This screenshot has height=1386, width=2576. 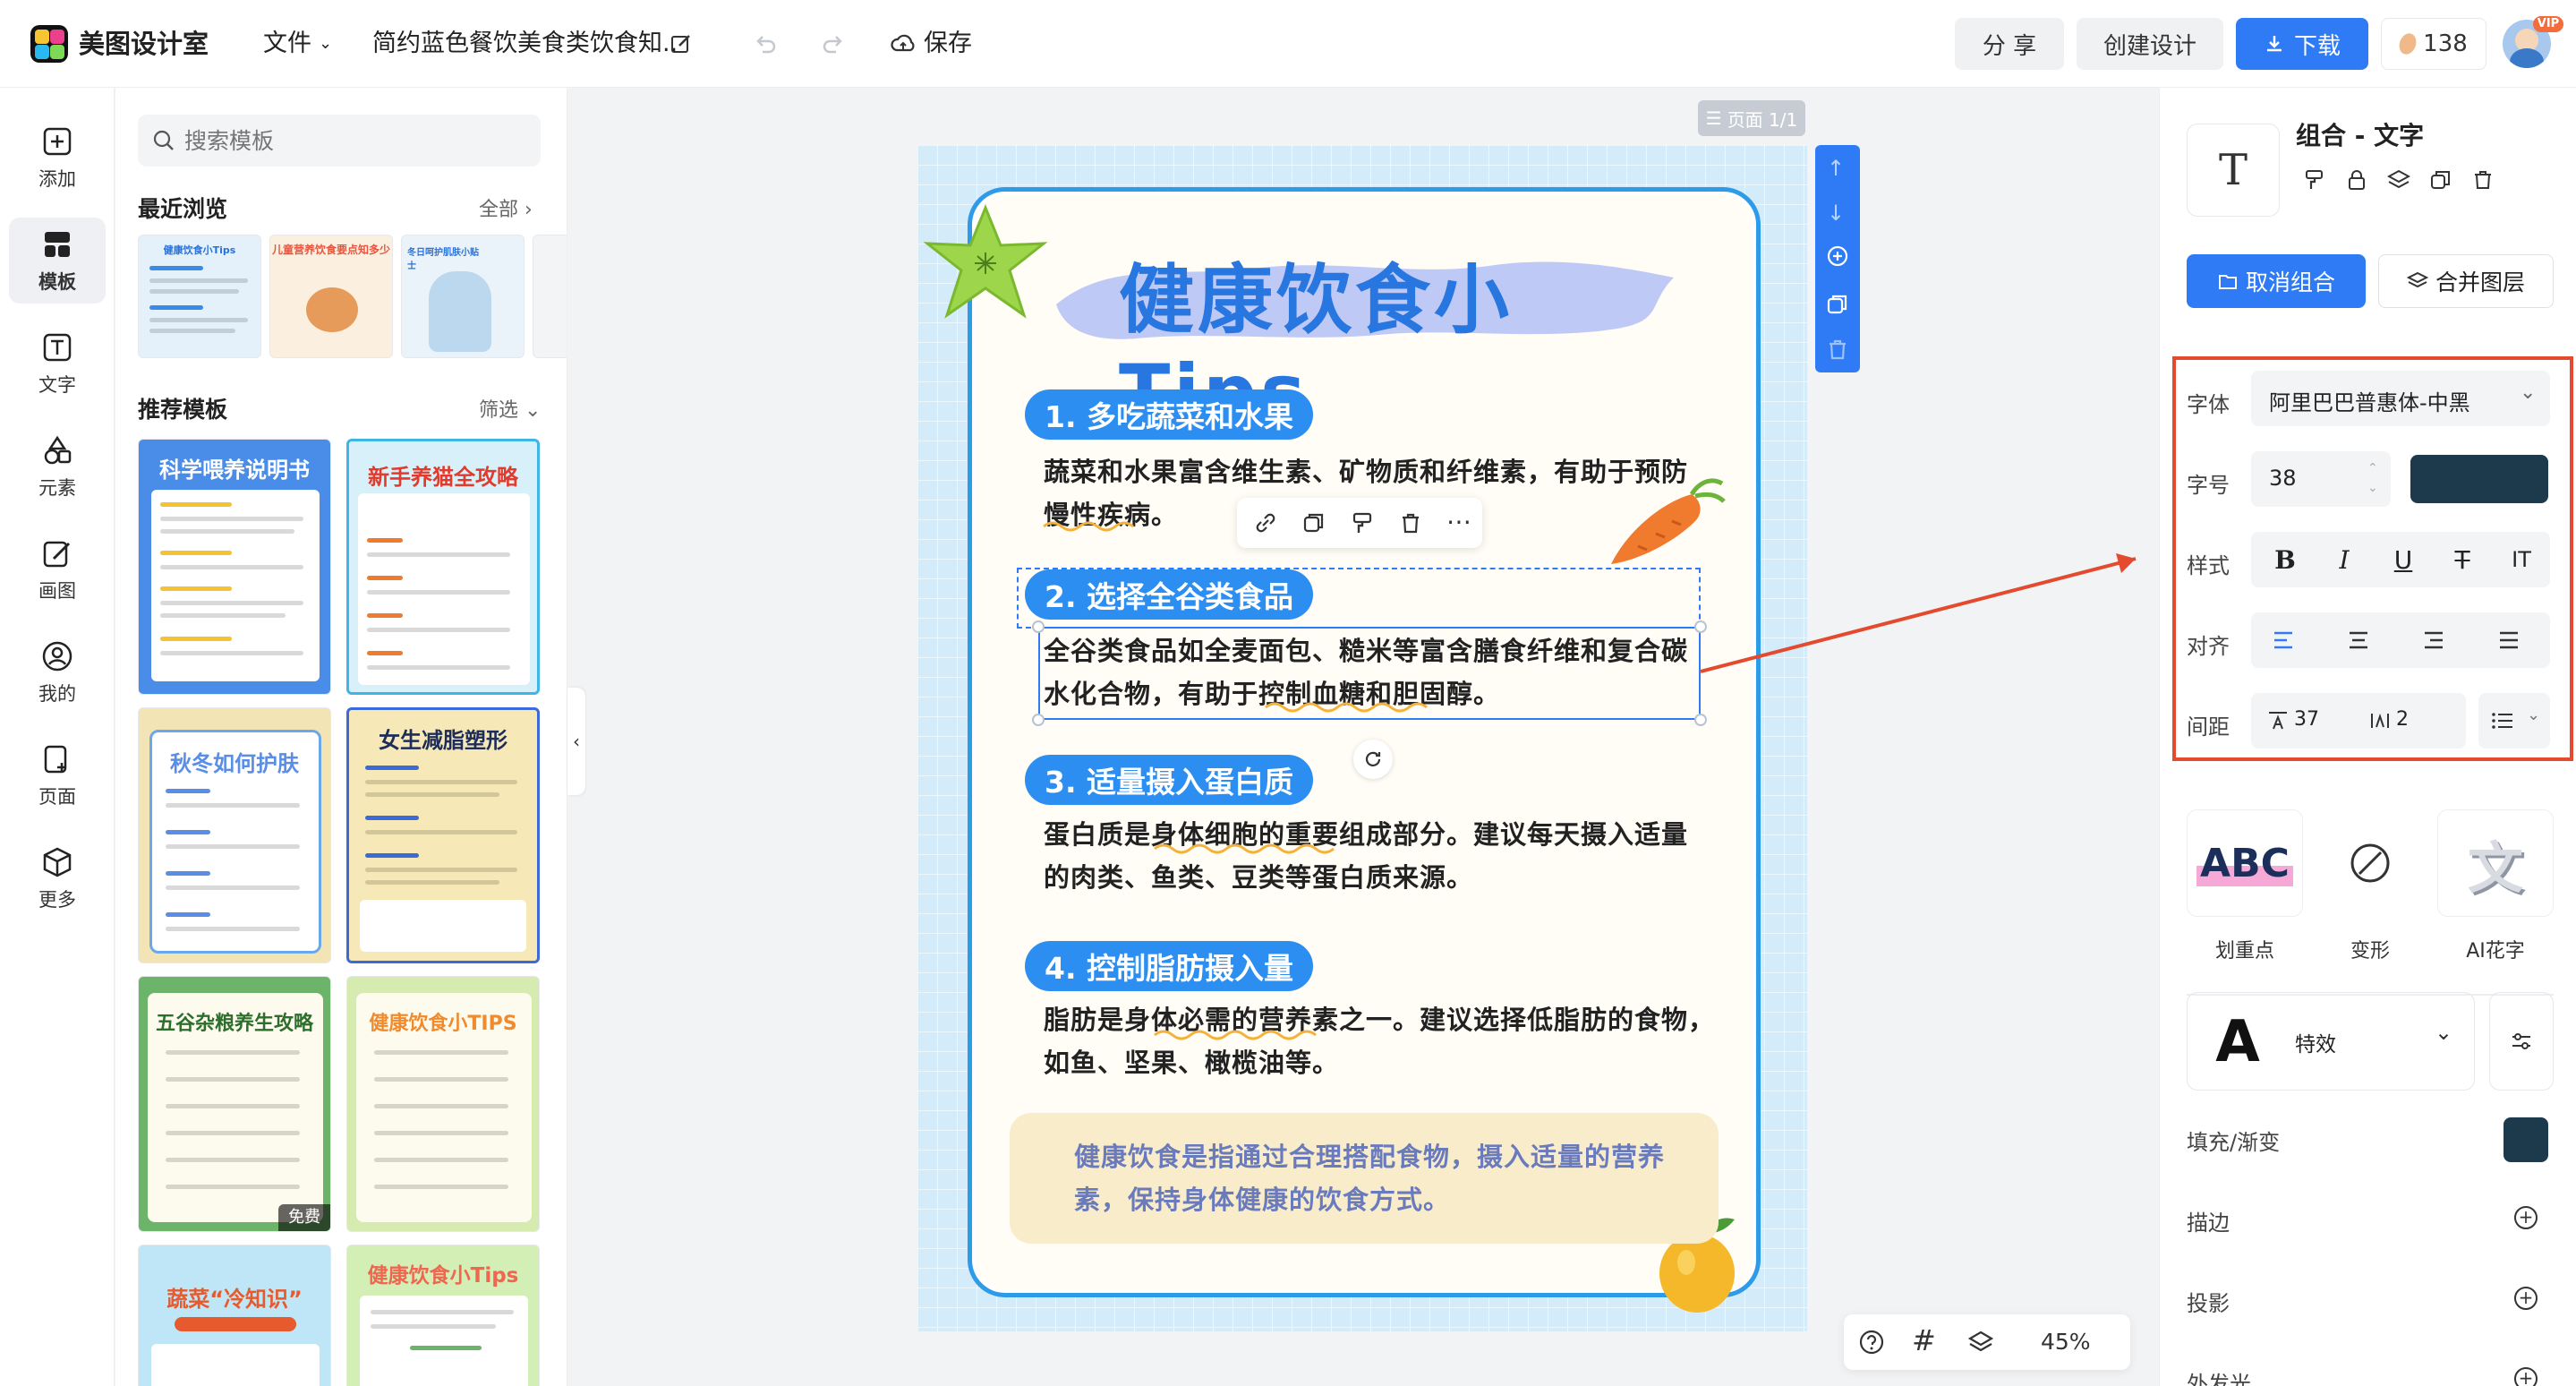 I want to click on template-card: 健康饮食小Tips, so click(x=443, y=1315).